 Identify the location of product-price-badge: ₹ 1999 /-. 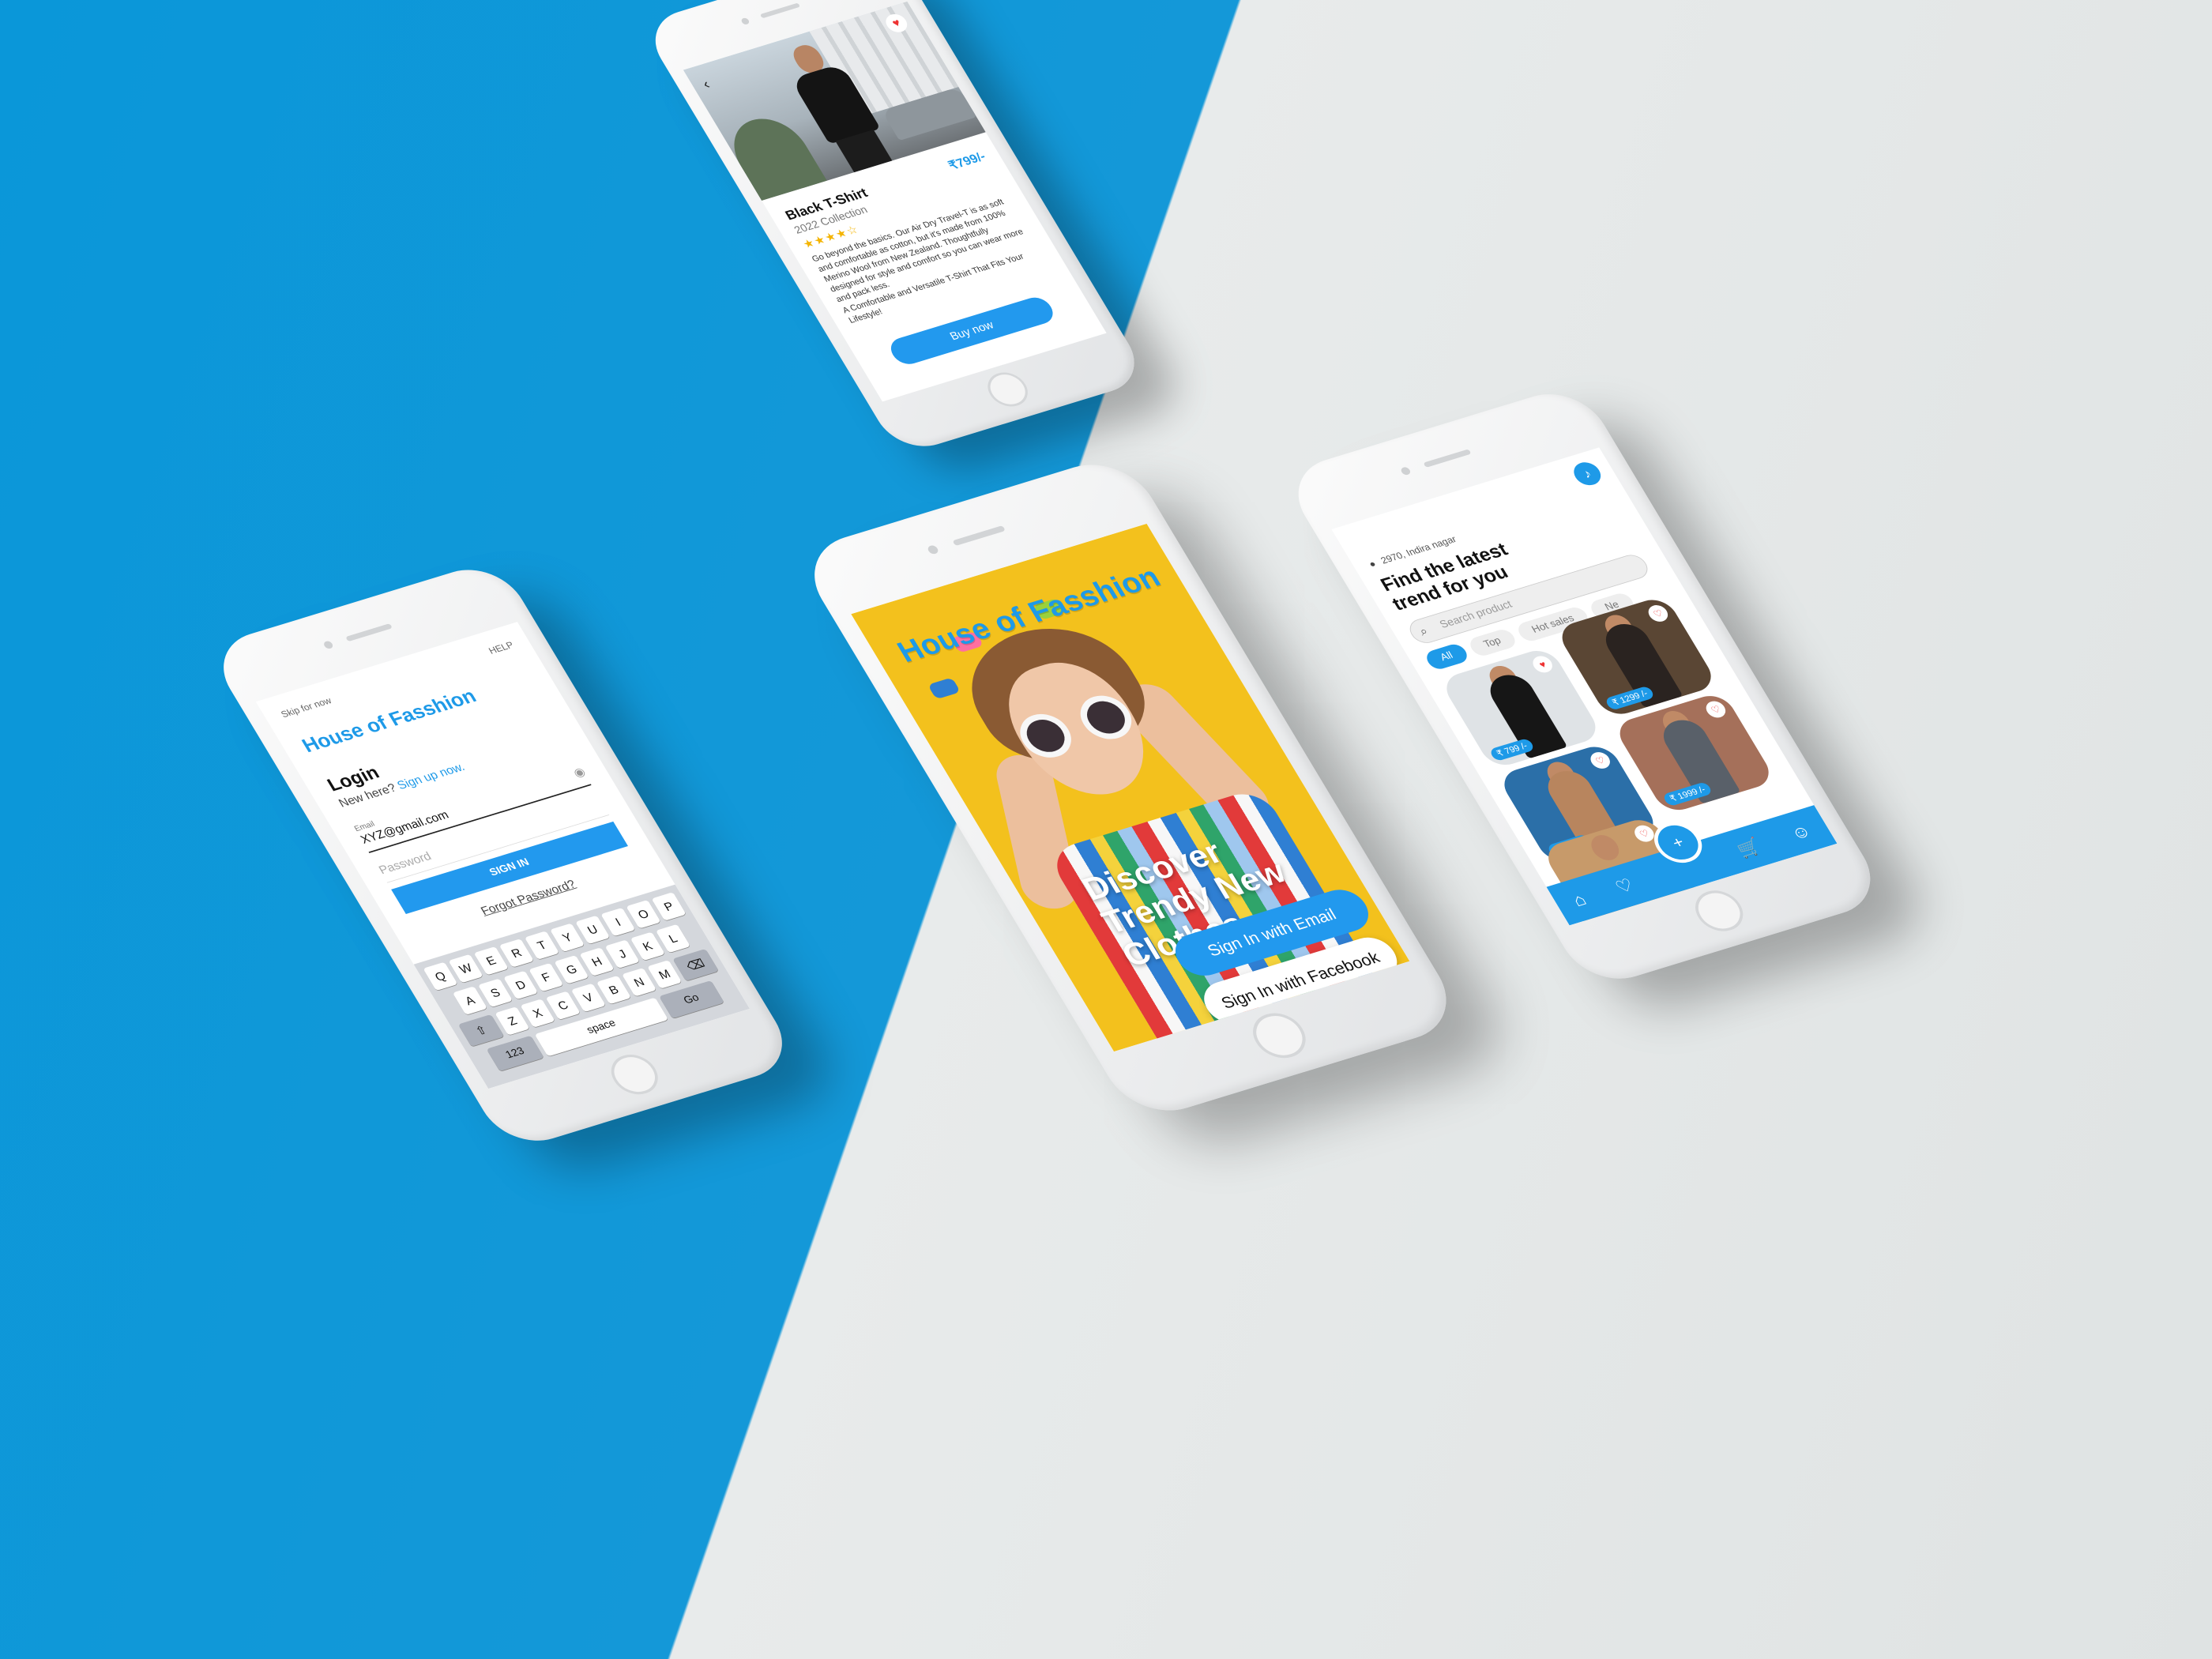
(1688, 794).